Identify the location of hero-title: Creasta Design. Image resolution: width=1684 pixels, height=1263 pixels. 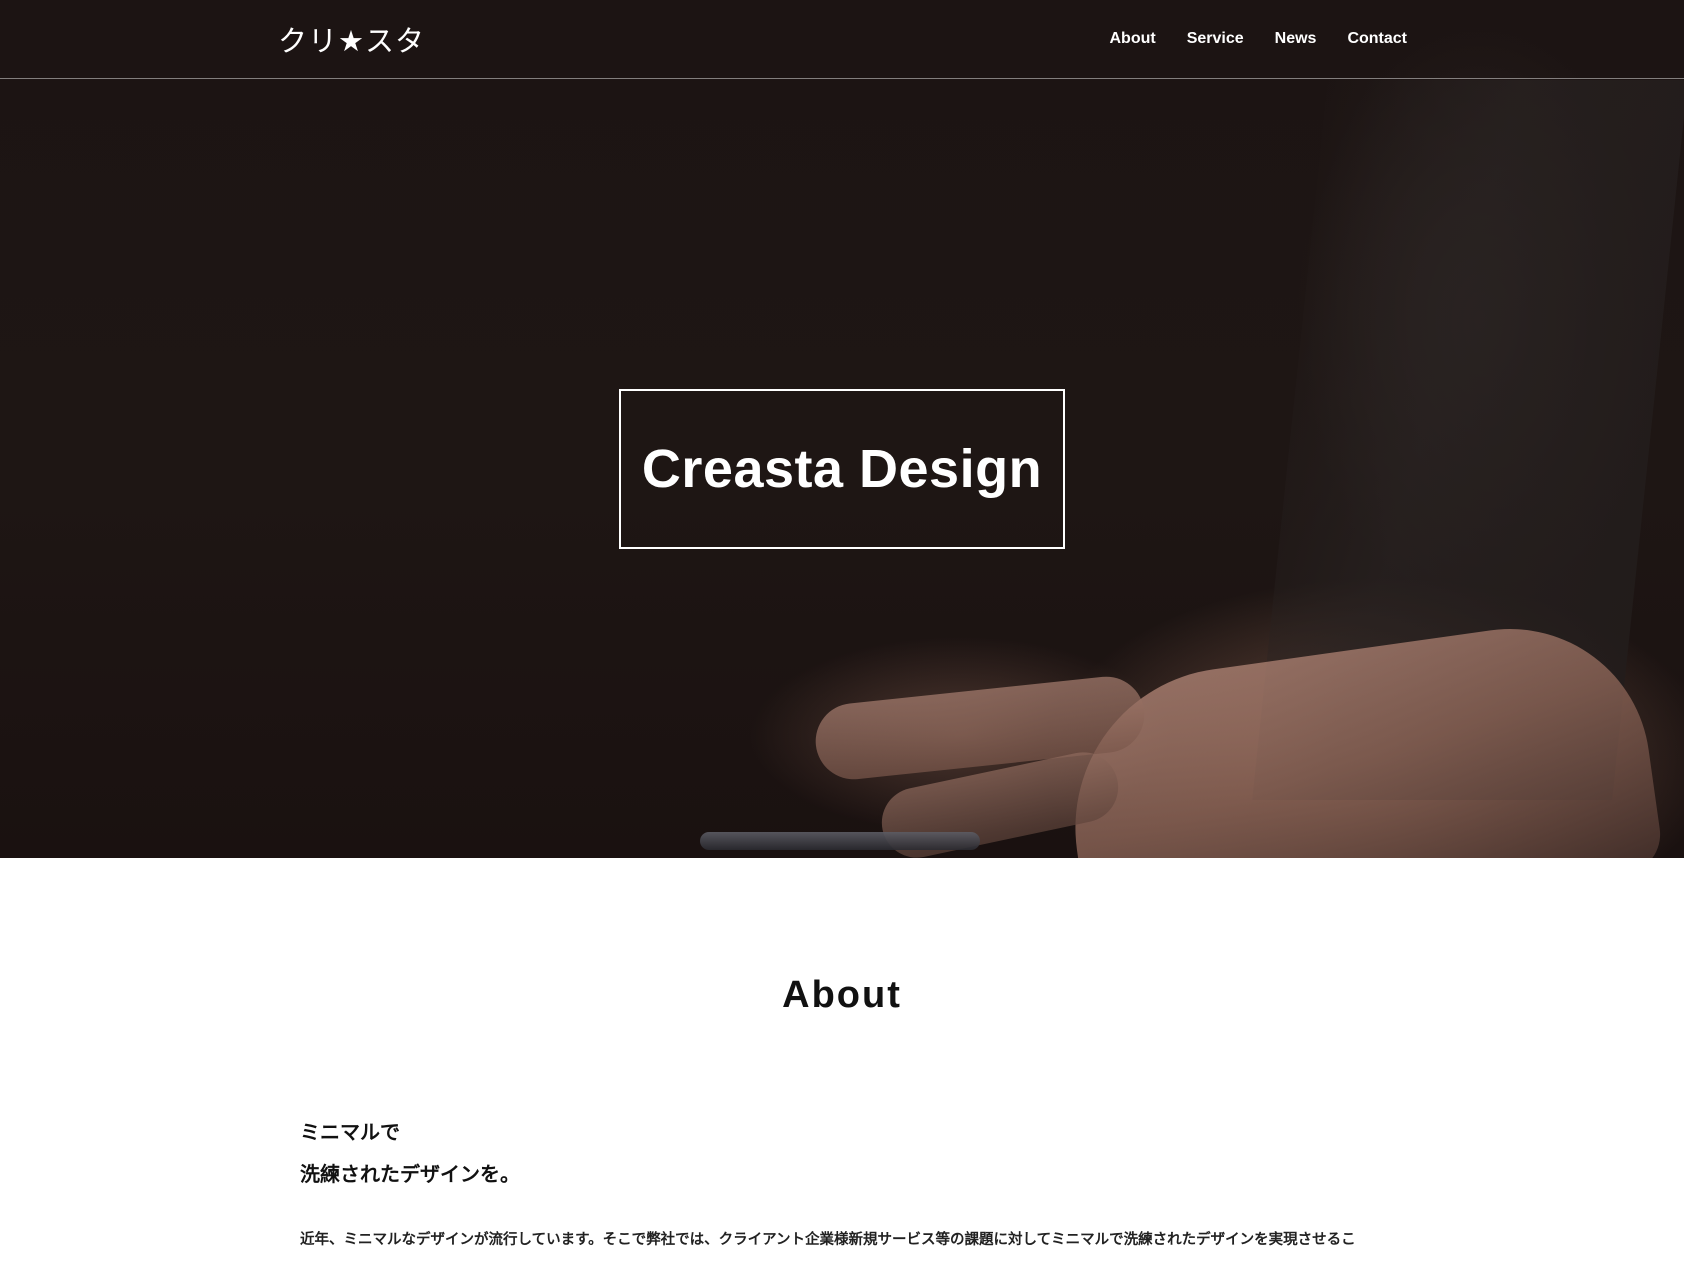
(842, 469).